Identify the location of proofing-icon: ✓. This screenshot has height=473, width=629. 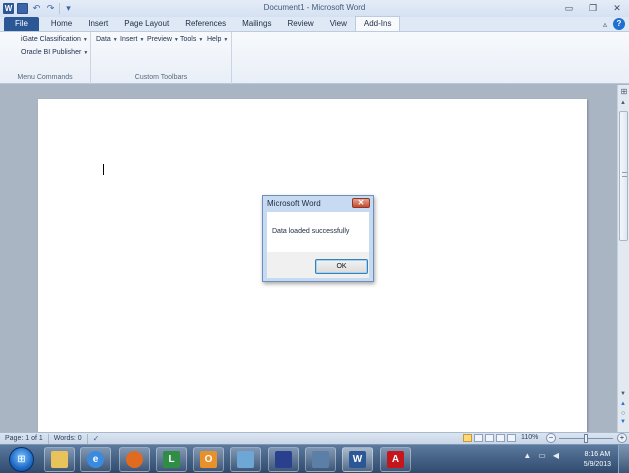
(96, 438).